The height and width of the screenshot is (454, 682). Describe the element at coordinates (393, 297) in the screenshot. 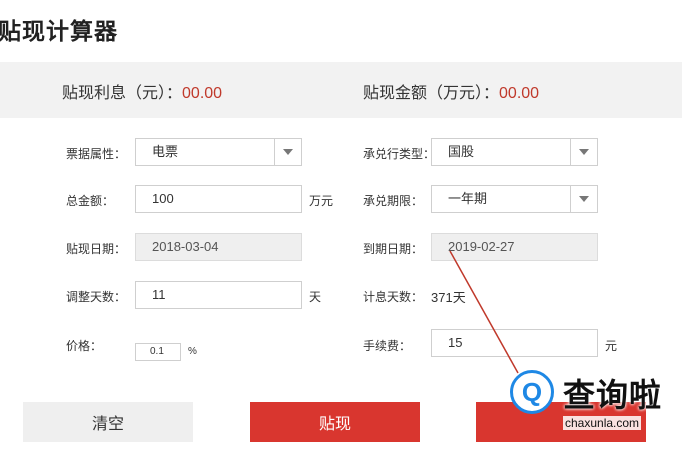

I see `interest-days-label: 计息天数：` at that location.